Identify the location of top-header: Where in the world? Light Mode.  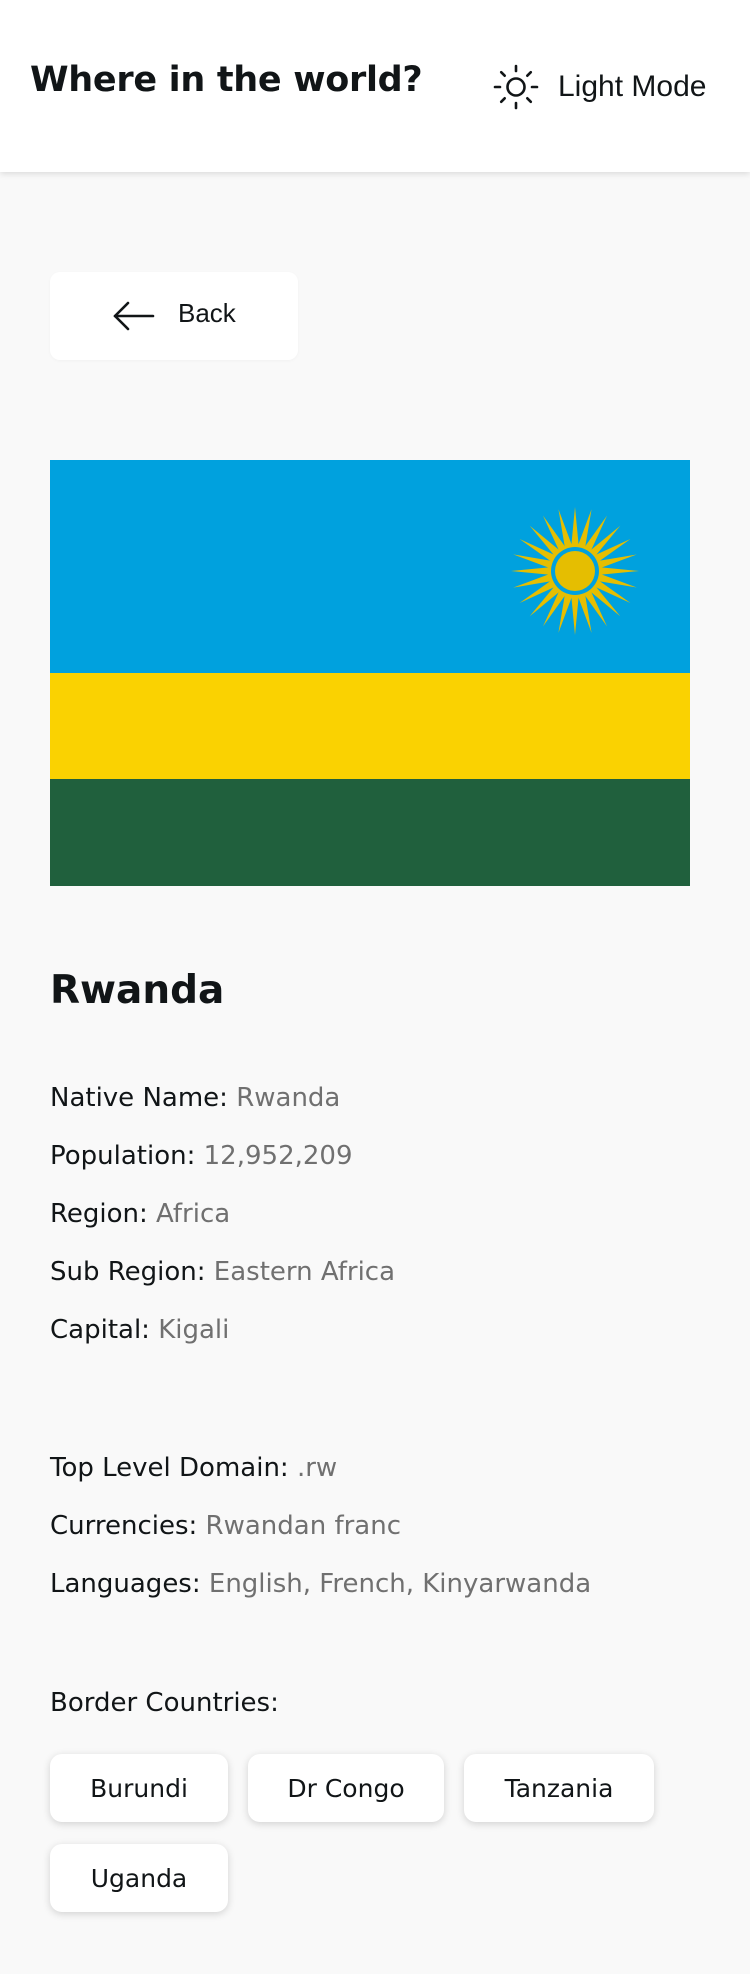
(375, 86).